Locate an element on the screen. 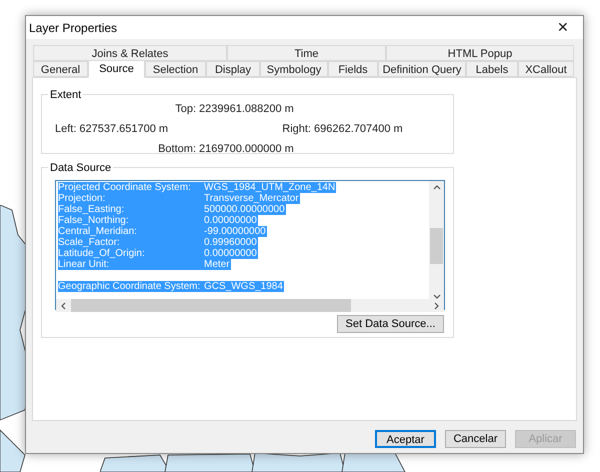 This screenshot has width=600, height=472. property-name: Central_Meridian: is located at coordinates (131, 231).